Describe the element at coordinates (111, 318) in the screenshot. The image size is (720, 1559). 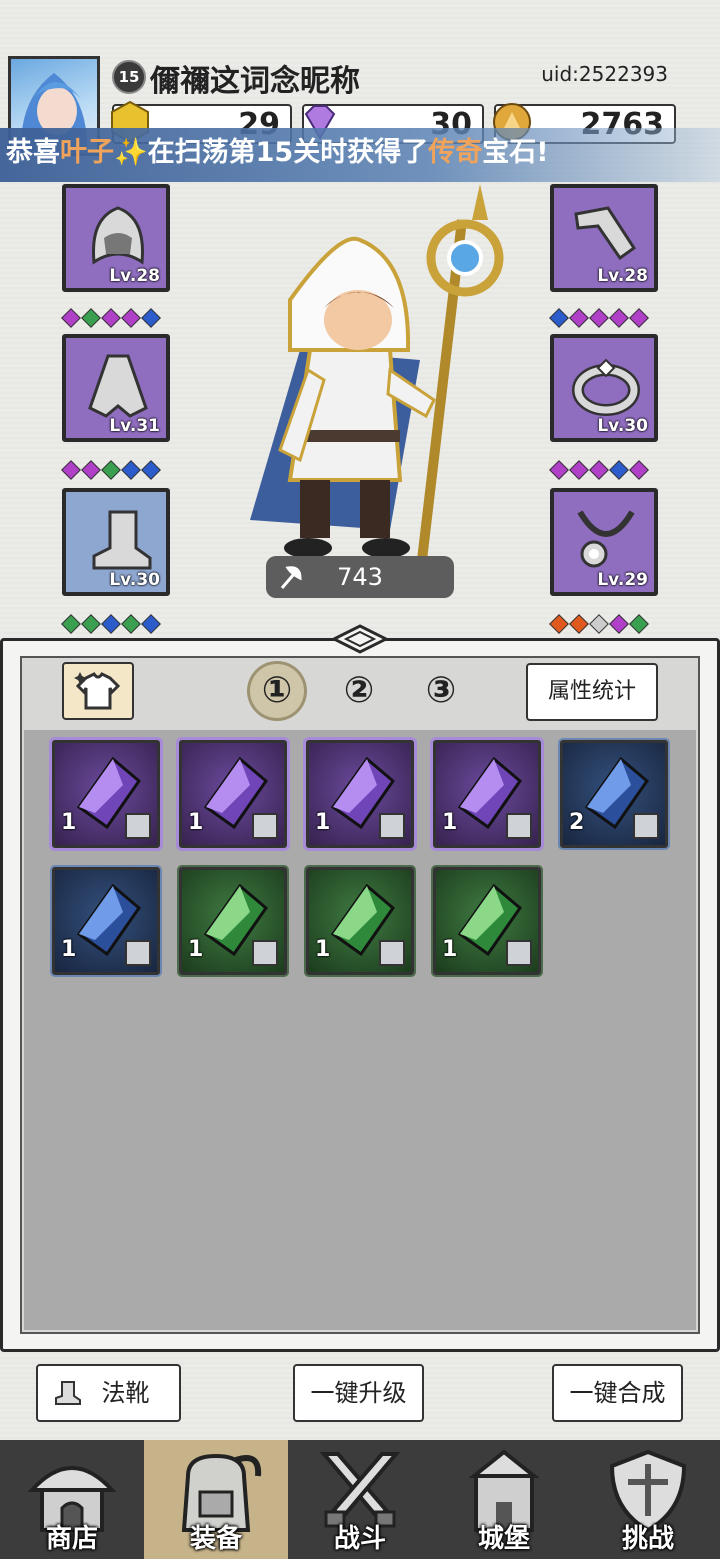
I see `hood-gem-sockets` at that location.